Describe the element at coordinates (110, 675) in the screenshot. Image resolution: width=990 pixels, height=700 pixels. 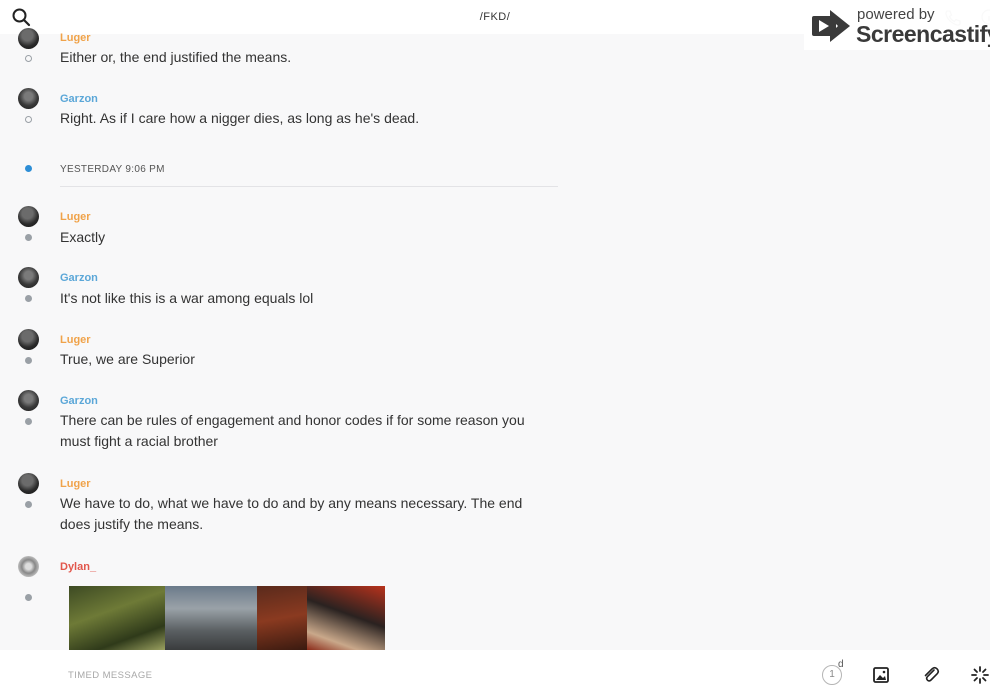
I see `timed-message-input: TIMED MESSAGE` at that location.